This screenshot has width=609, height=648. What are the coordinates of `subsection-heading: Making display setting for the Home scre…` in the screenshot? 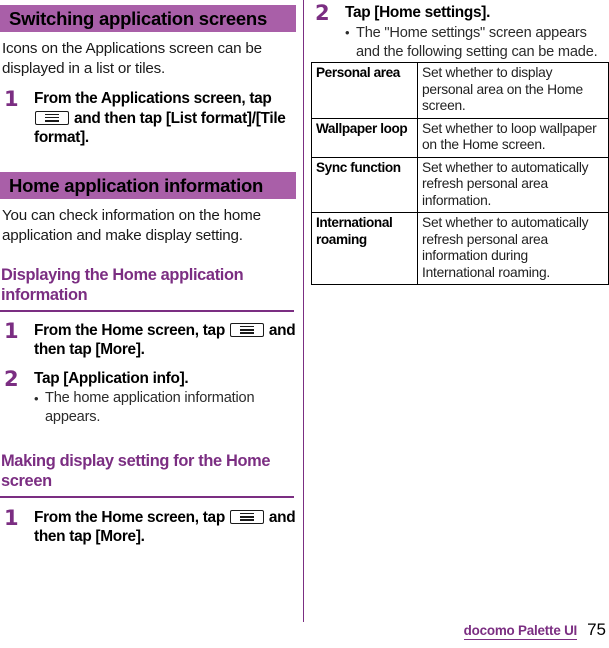 It's located at (136, 471).